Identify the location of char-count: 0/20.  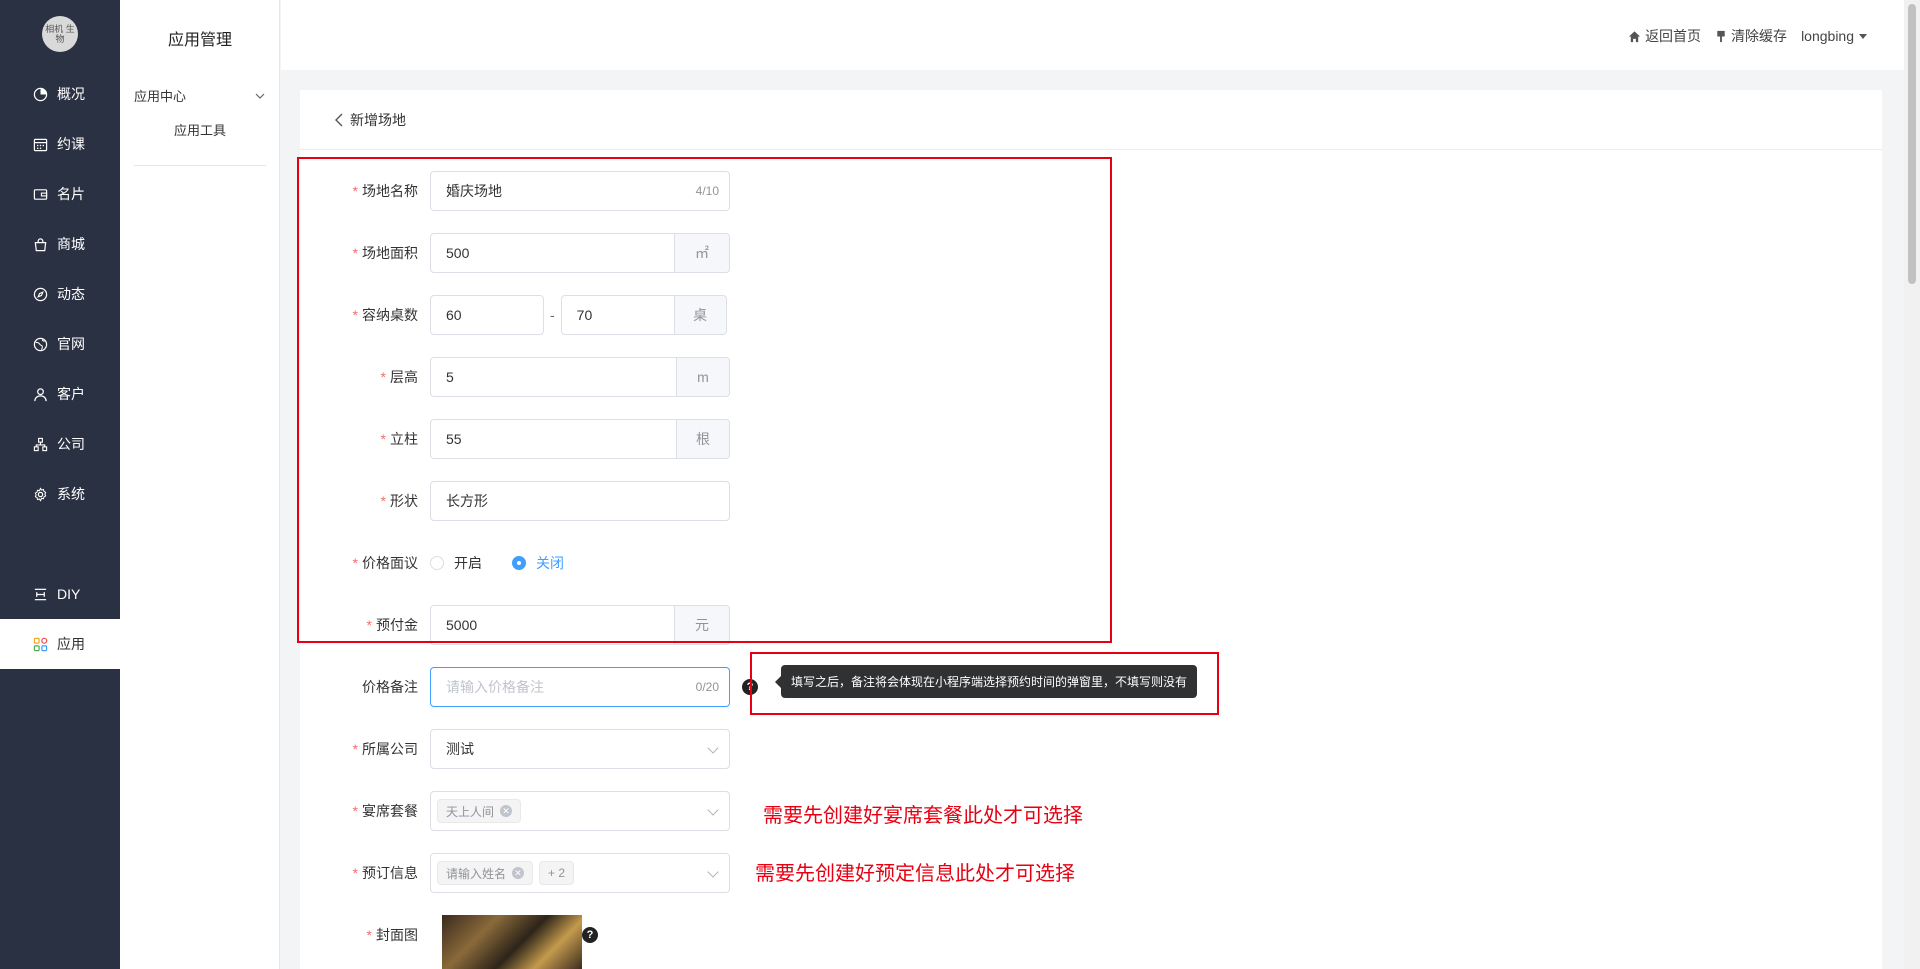
(707, 687).